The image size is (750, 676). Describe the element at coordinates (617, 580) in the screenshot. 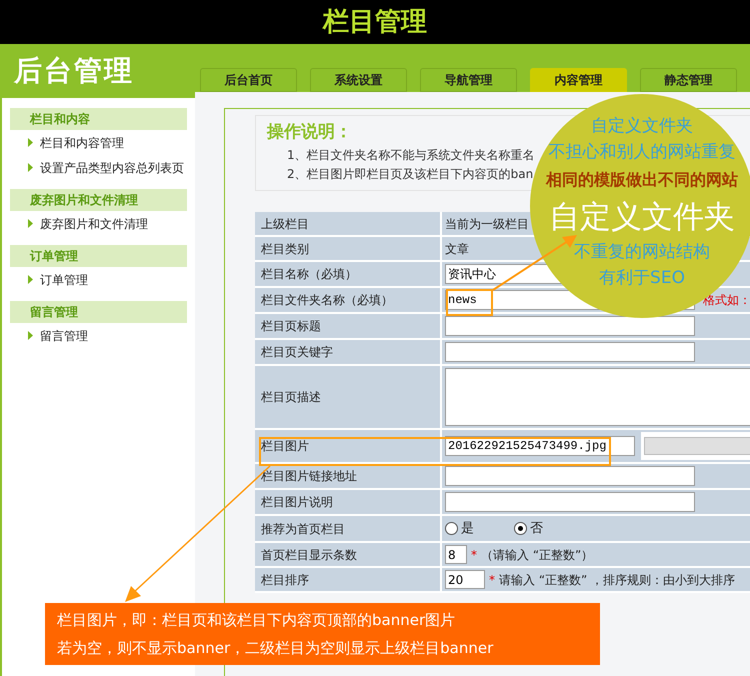

I see `input-note: 请输入 “正整数” ，排序规则：由小到大排序` at that location.